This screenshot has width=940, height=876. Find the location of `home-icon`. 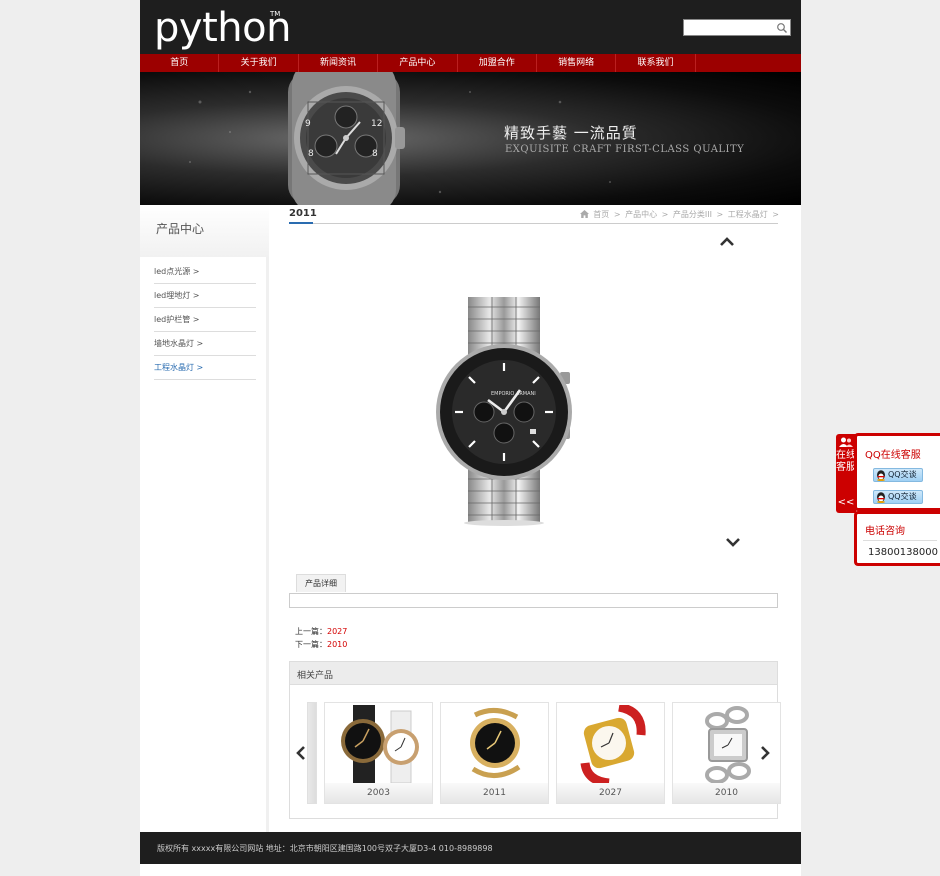

home-icon is located at coordinates (584, 214).